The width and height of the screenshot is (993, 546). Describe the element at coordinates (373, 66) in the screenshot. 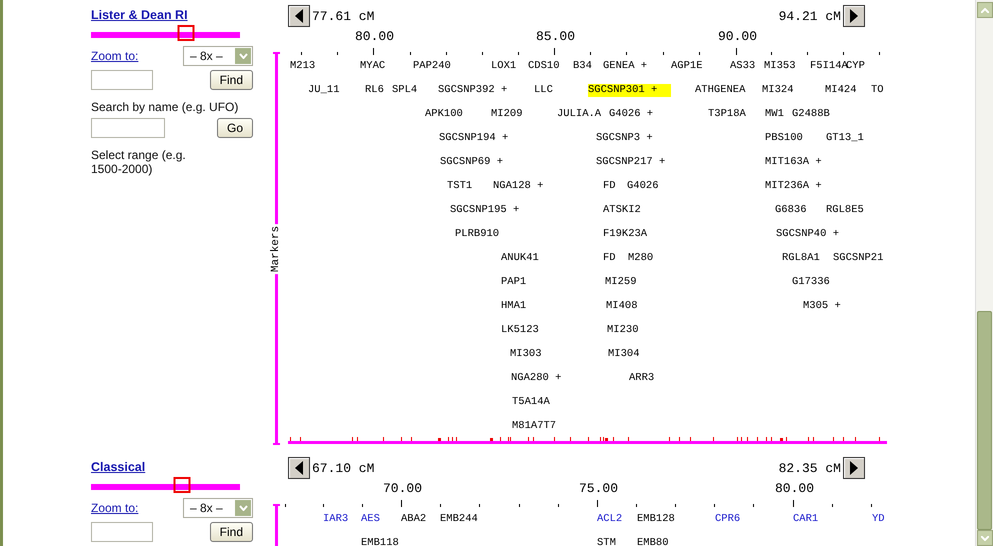

I see `marker-label: MYAC` at that location.